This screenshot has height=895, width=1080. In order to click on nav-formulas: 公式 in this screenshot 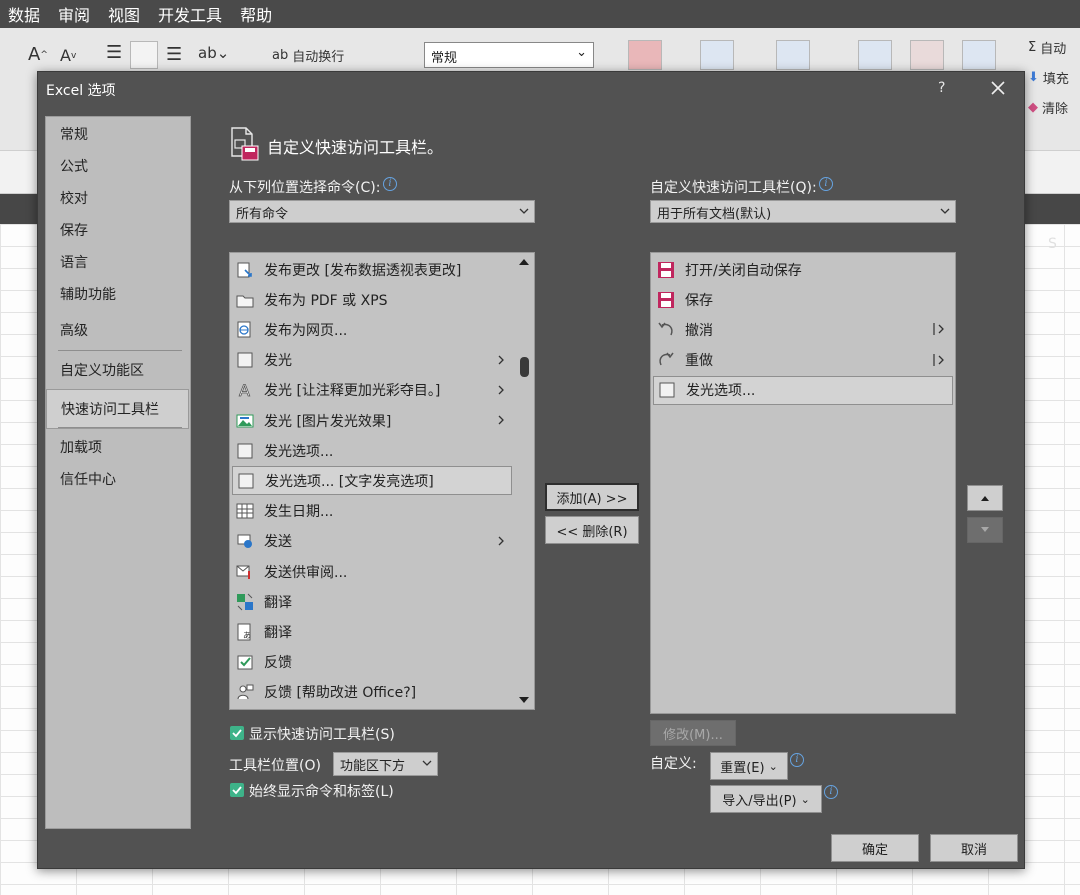, I will do `click(118, 166)`.